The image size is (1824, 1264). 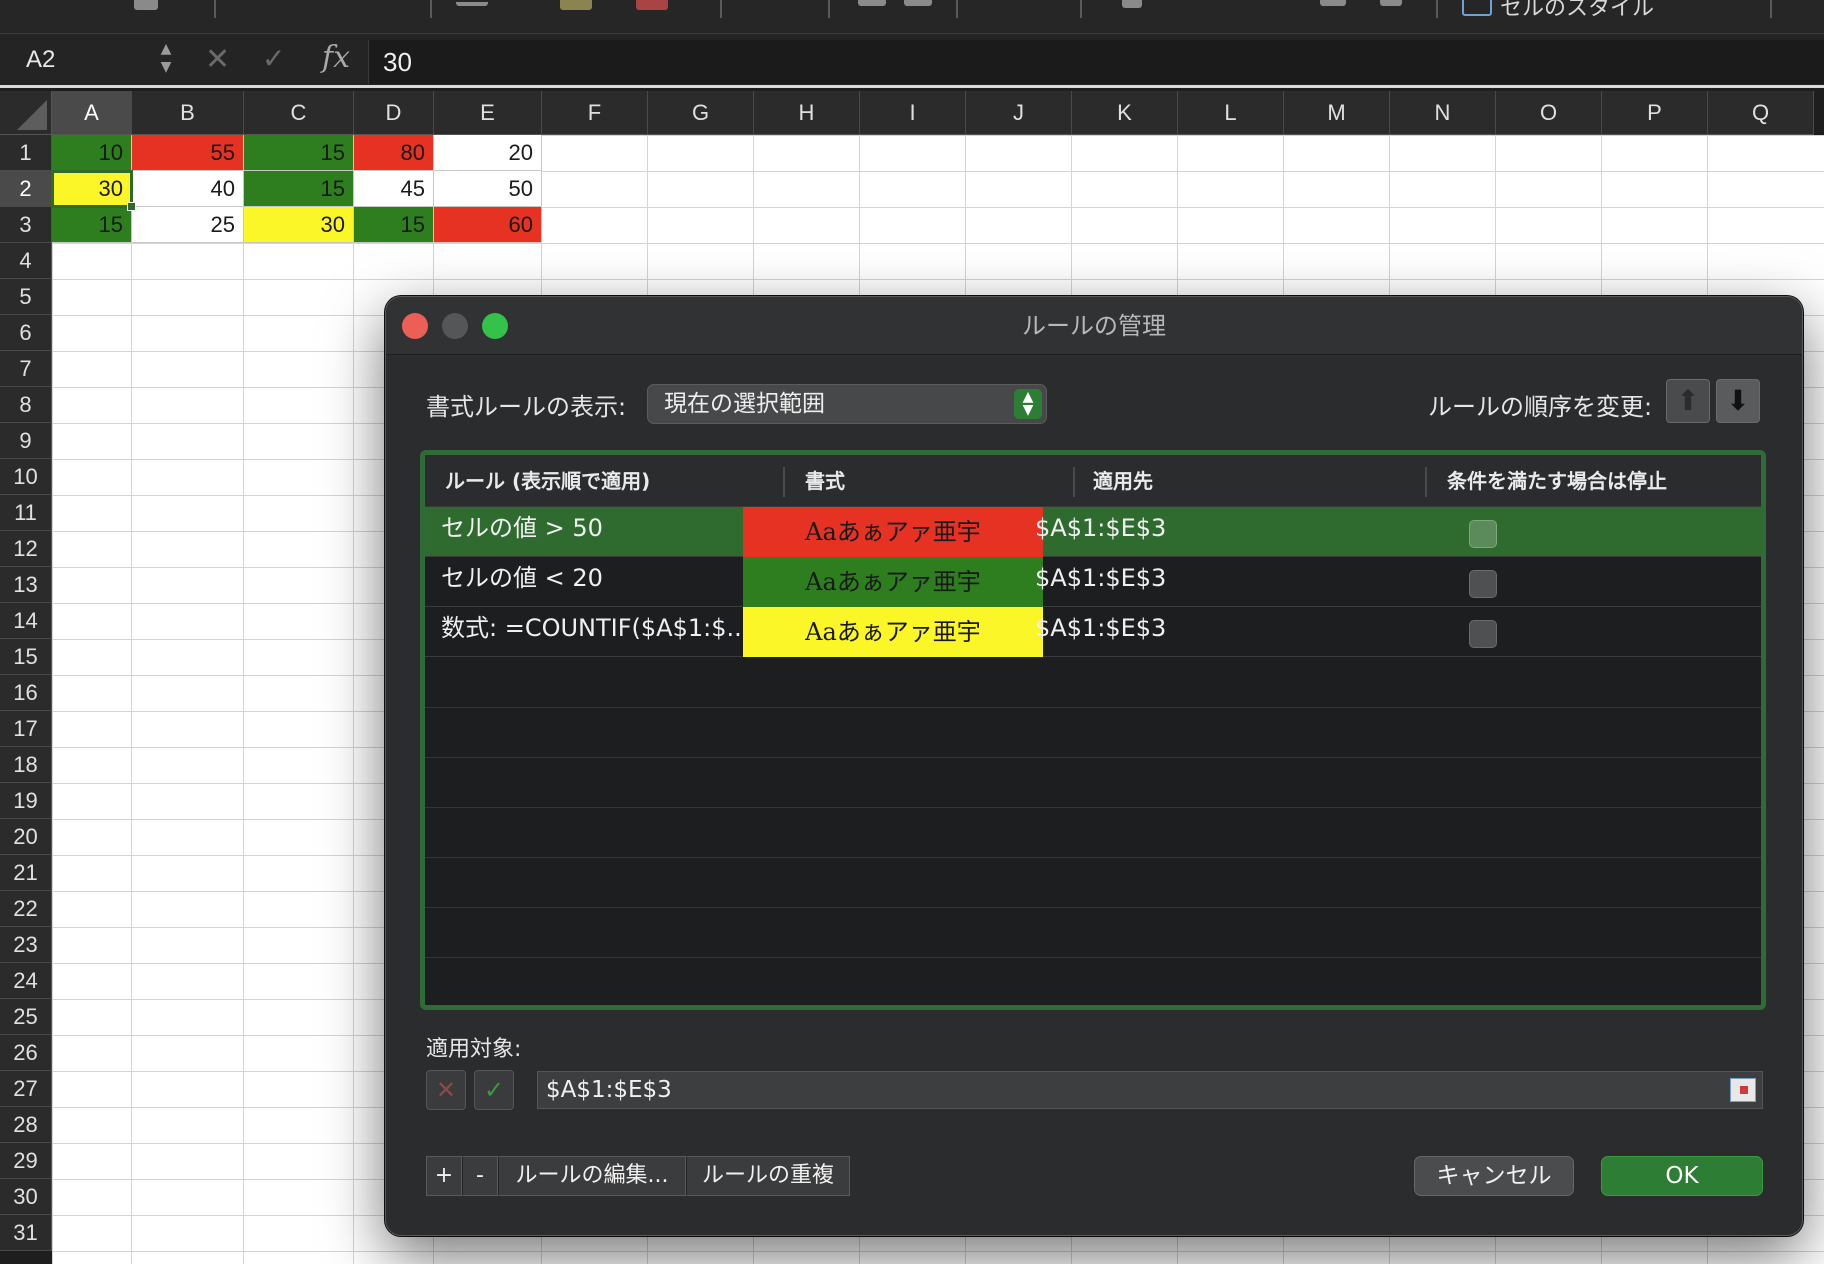 I want to click on rule-row: セルの値 < 20 Aaあぁアァ亜宇 $A$1:$E$3, so click(x=1093, y=582).